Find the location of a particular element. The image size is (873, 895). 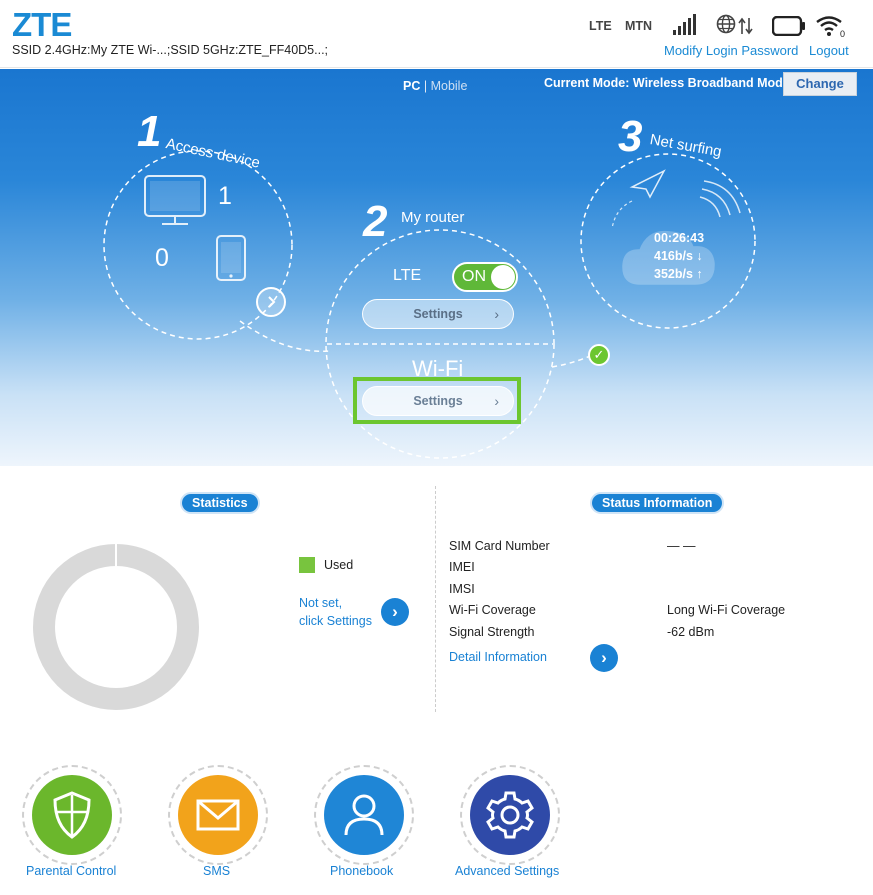

envelope-icon is located at coordinates (218, 815).